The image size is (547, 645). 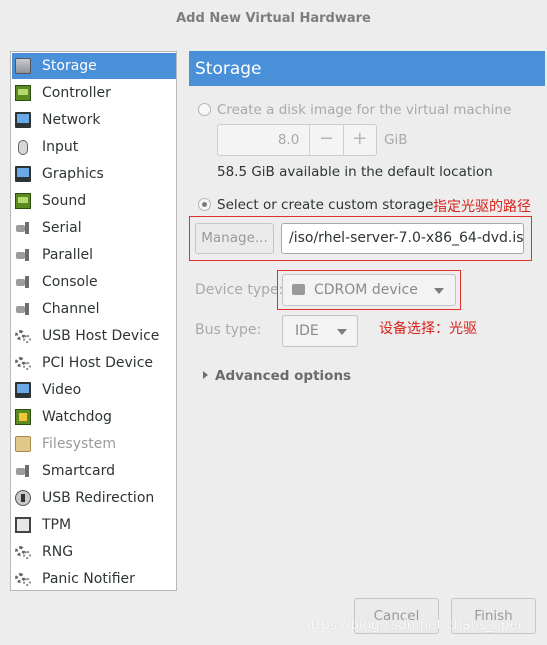 I want to click on sidebar-item-pci-host-device: PCI Host Device, so click(x=94, y=363).